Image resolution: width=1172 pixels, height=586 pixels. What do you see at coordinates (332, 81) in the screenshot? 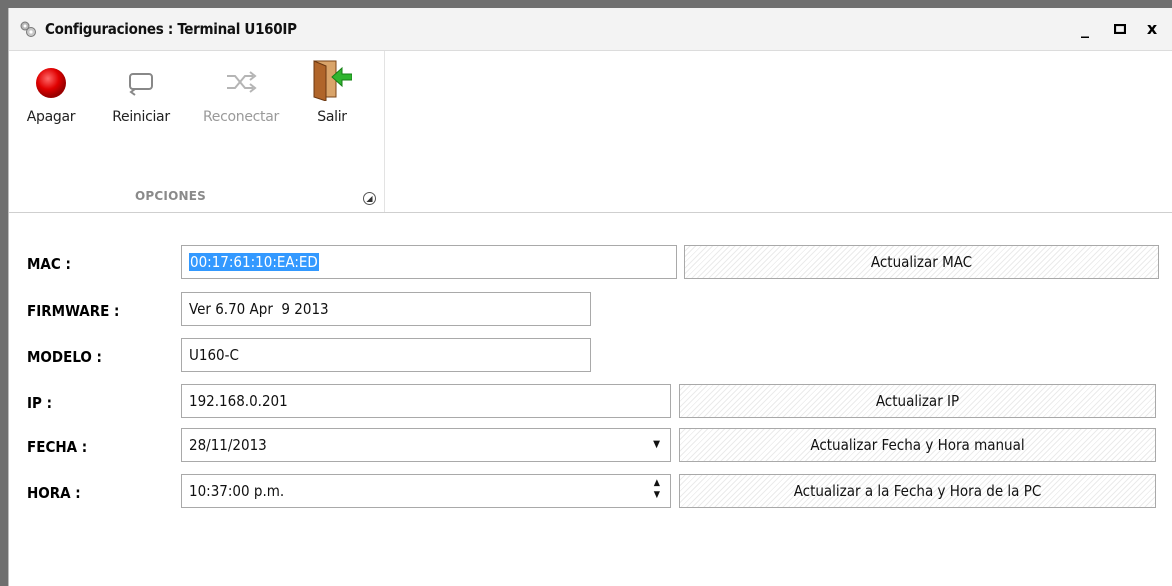
I see `exit-door-icon` at bounding box center [332, 81].